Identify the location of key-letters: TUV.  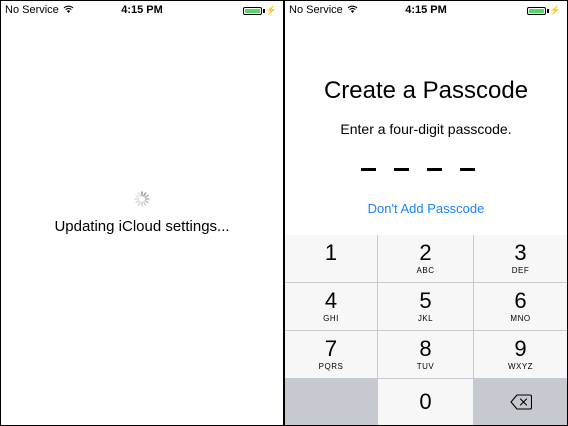
(425, 366).